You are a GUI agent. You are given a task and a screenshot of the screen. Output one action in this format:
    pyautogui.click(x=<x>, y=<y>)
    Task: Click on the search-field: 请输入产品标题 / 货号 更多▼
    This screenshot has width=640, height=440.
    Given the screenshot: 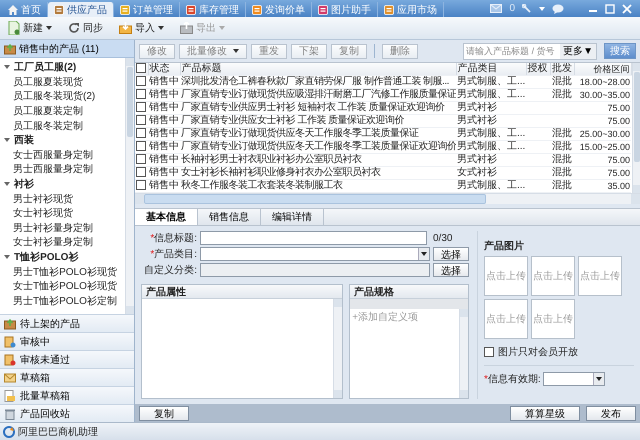 What is the action you would take?
    pyautogui.click(x=530, y=51)
    